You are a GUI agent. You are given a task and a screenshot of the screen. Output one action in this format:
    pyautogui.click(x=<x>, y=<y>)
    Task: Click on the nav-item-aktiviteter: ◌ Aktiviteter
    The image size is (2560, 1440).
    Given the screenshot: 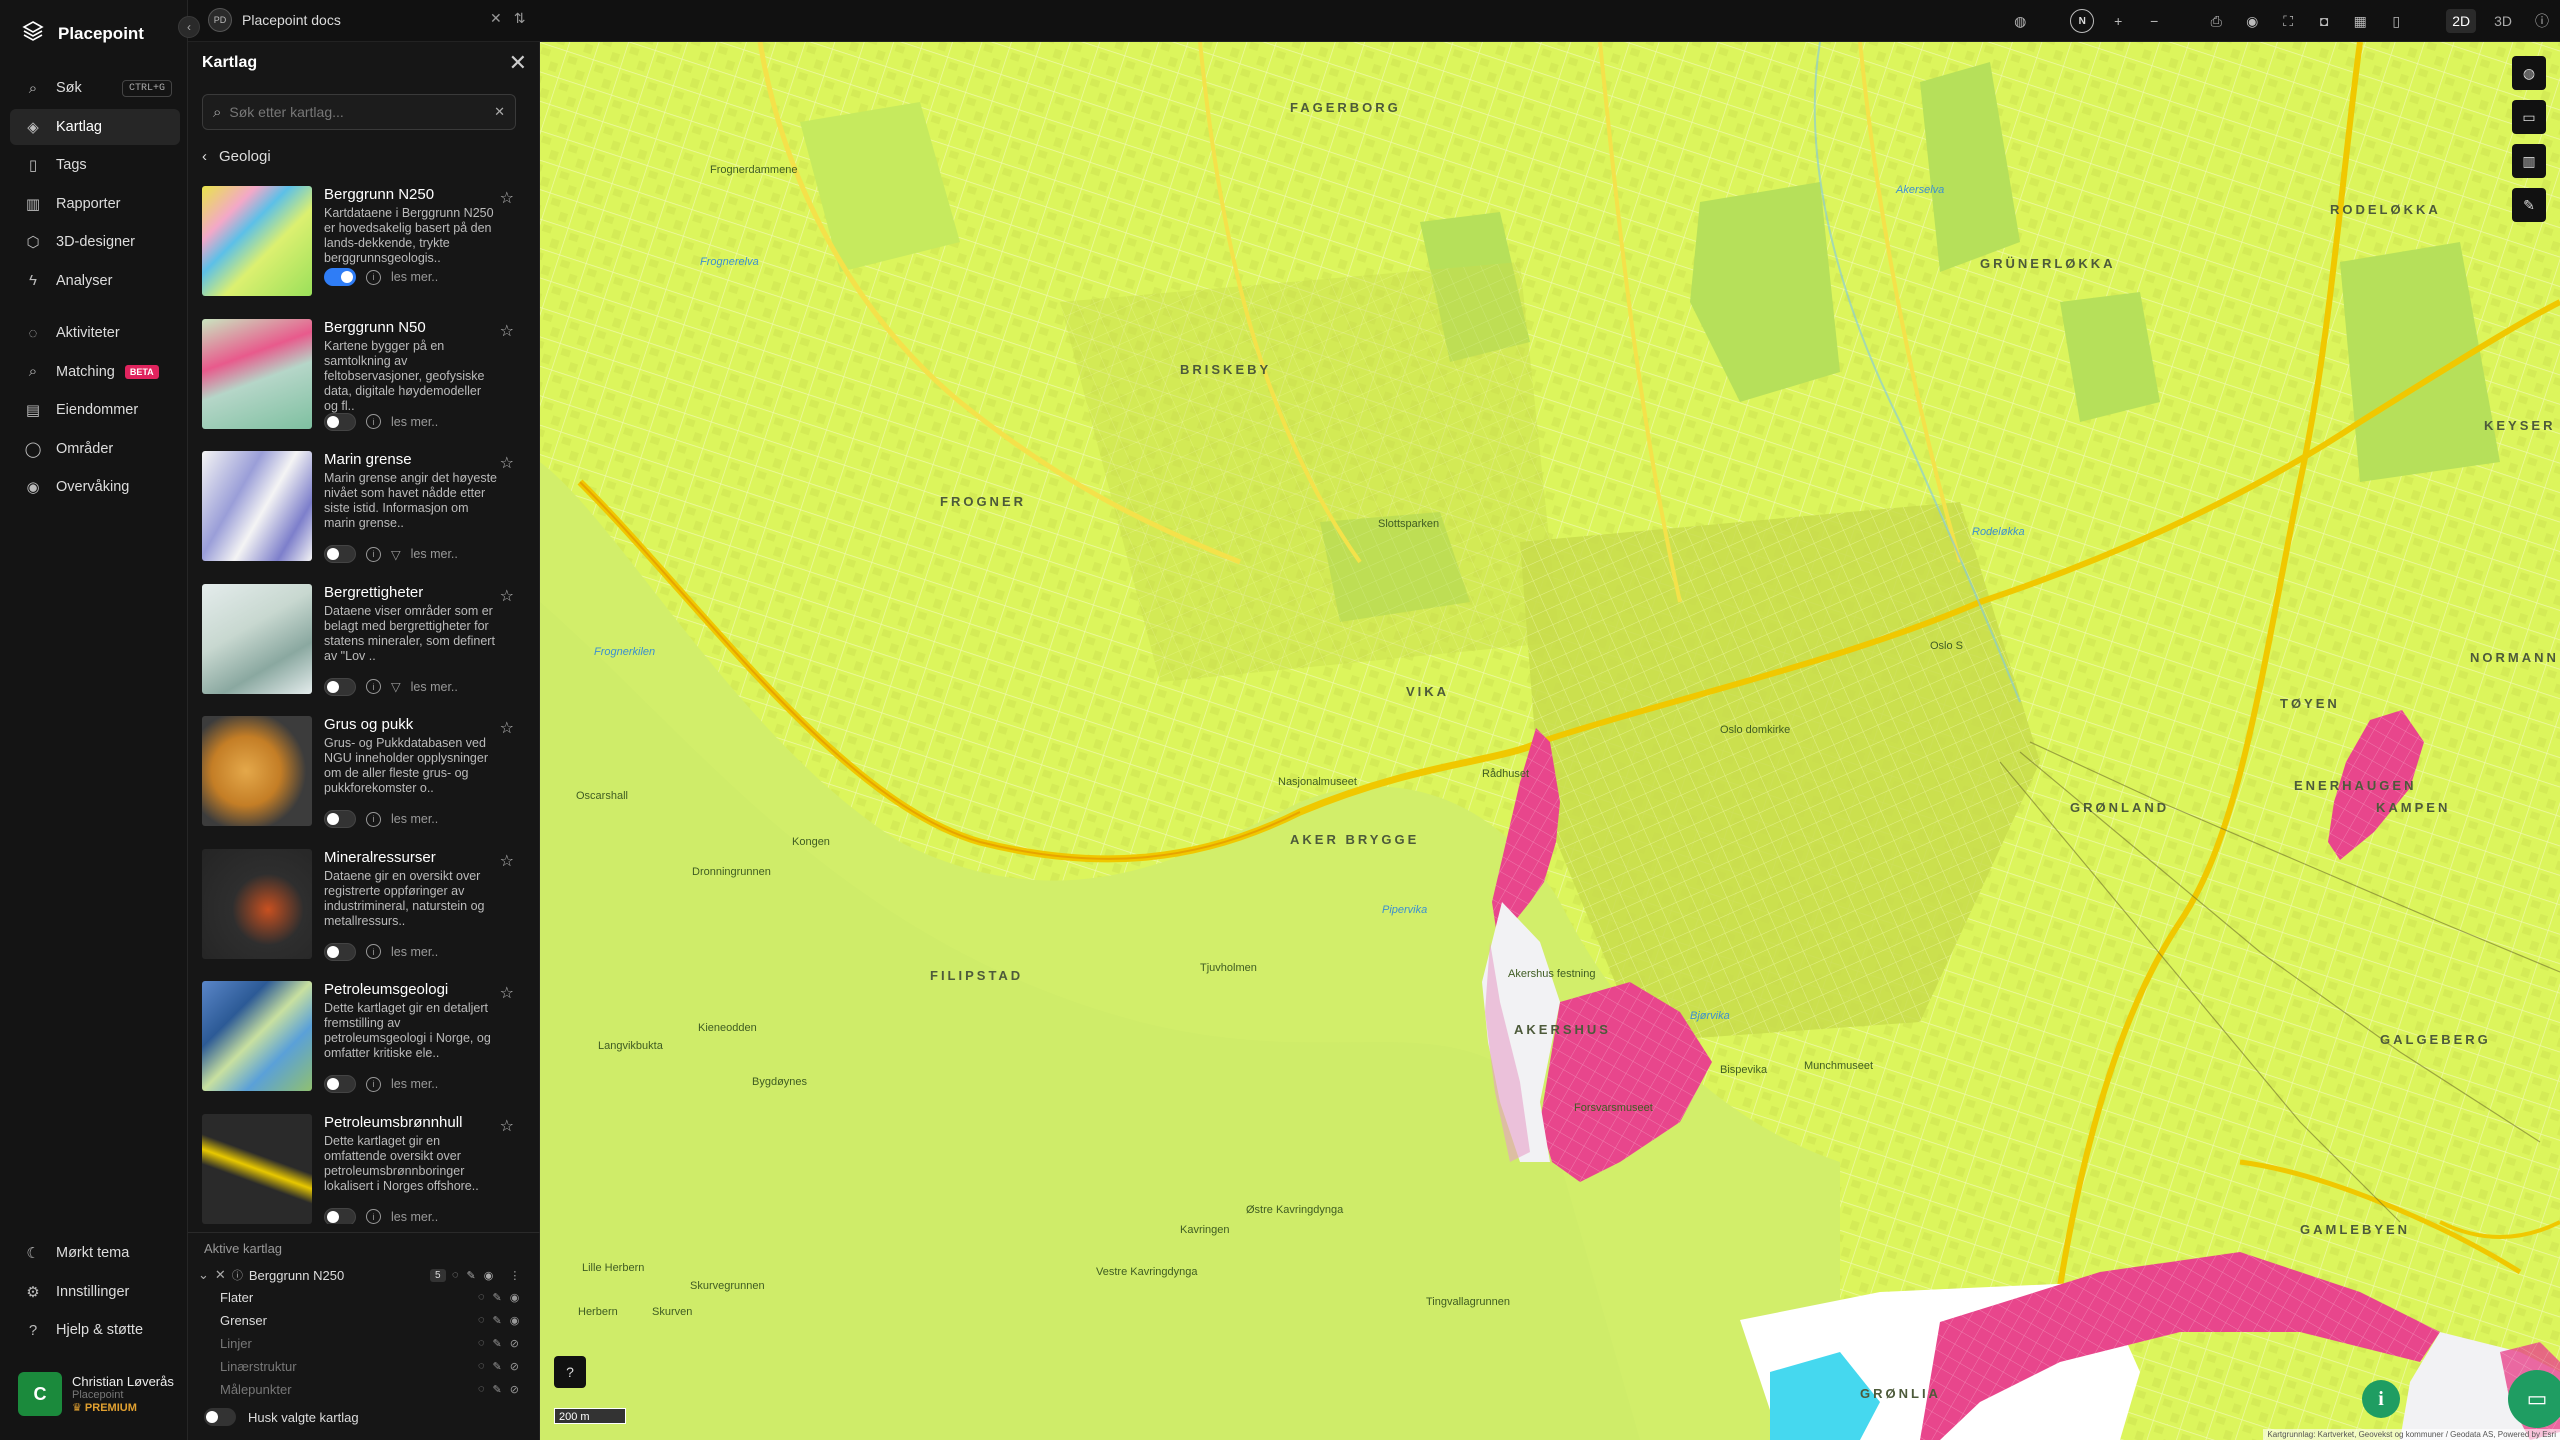 What is the action you would take?
    pyautogui.click(x=95, y=333)
    